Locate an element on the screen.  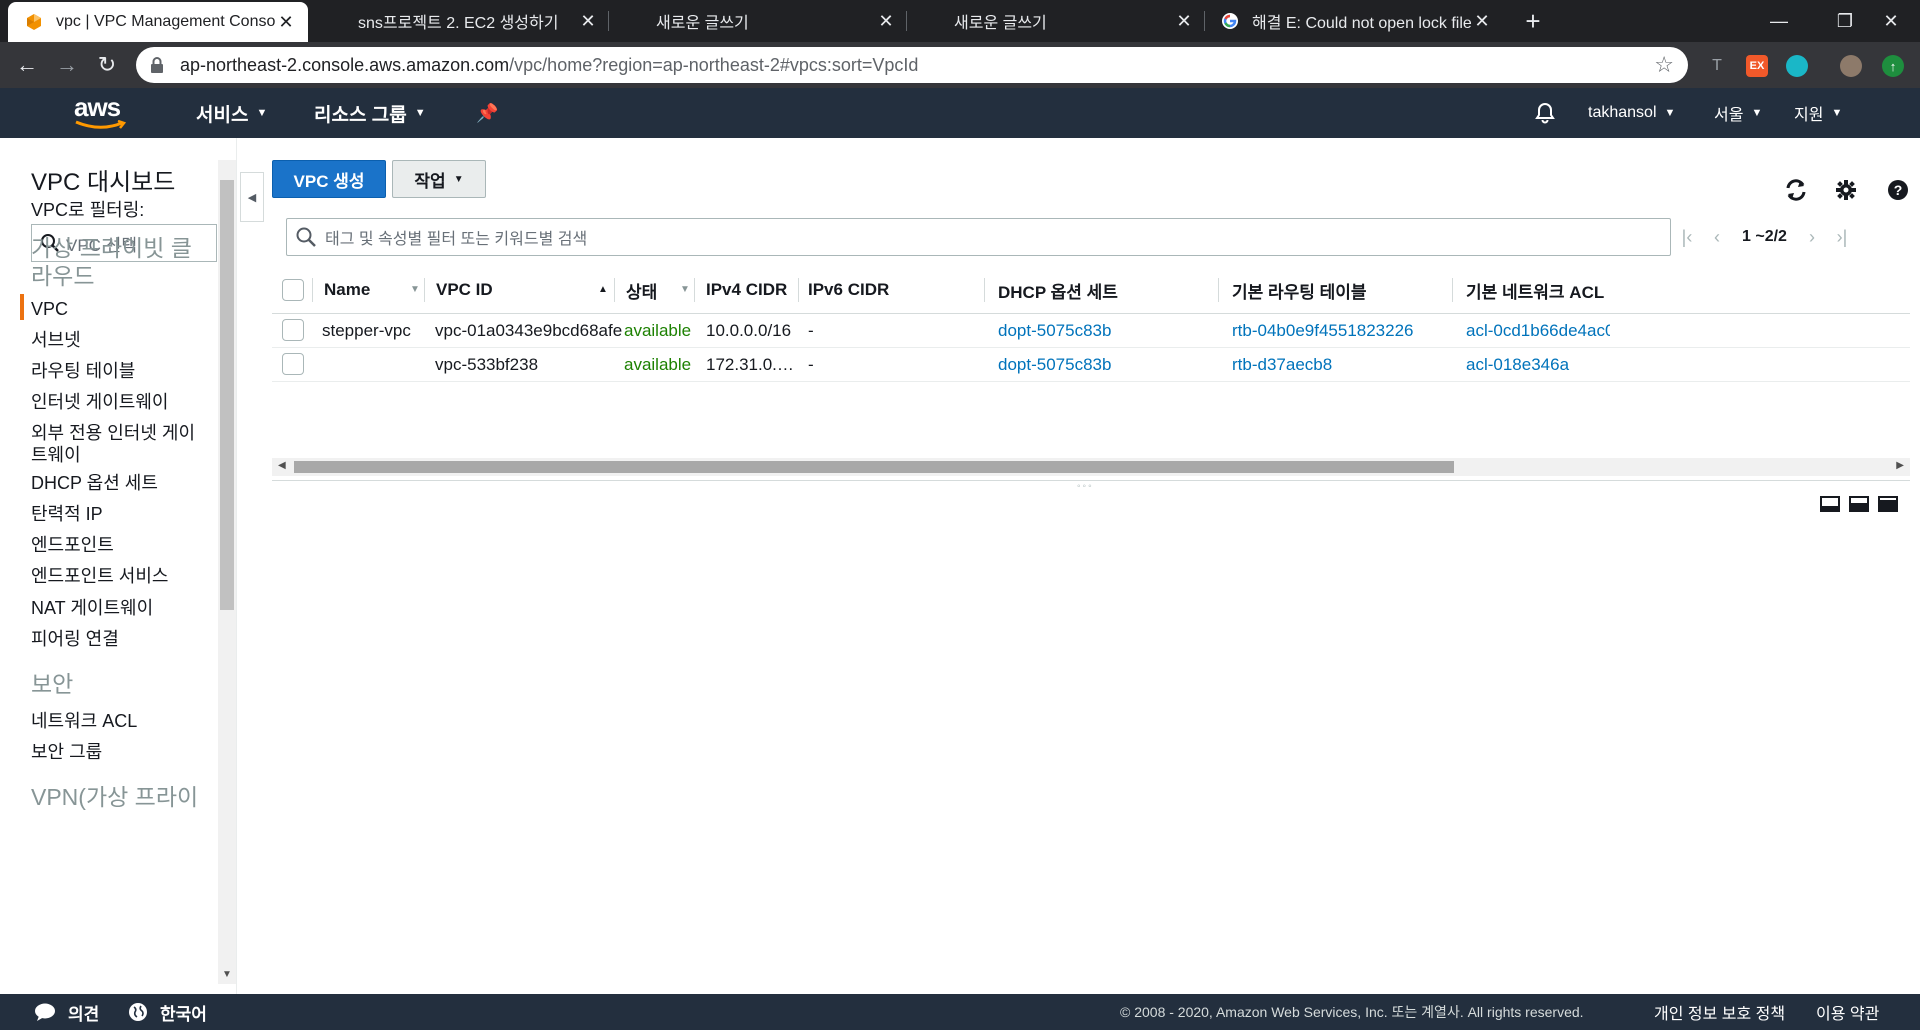
sidebar-item-dhcp-options: DHCP 옵션 세트 is located at coordinates (121, 483).